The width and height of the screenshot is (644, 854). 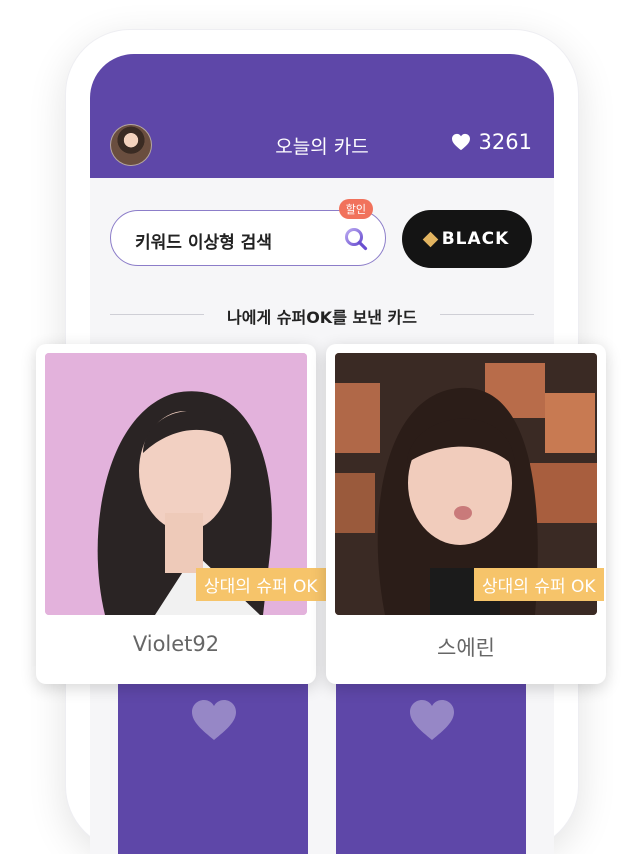 I want to click on app-header: 오늘의 카드 3261, so click(x=322, y=116).